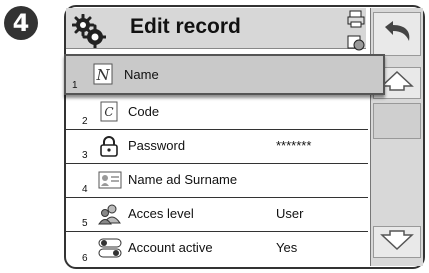 This screenshot has width=429, height=273. I want to click on svg-text: N, so click(102, 75).